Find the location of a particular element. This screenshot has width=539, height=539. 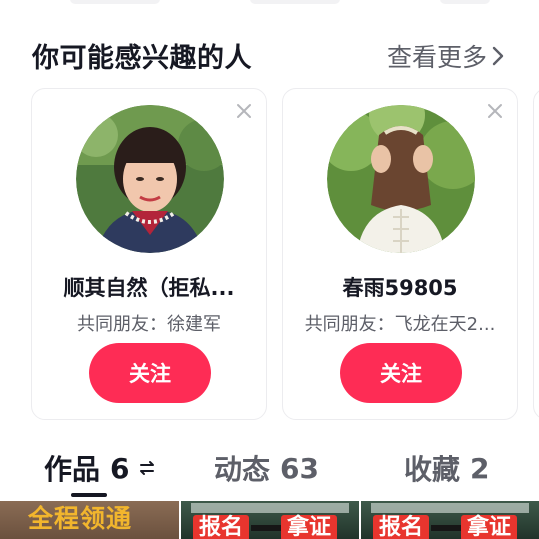

active-tab-indicator is located at coordinates (89, 495).